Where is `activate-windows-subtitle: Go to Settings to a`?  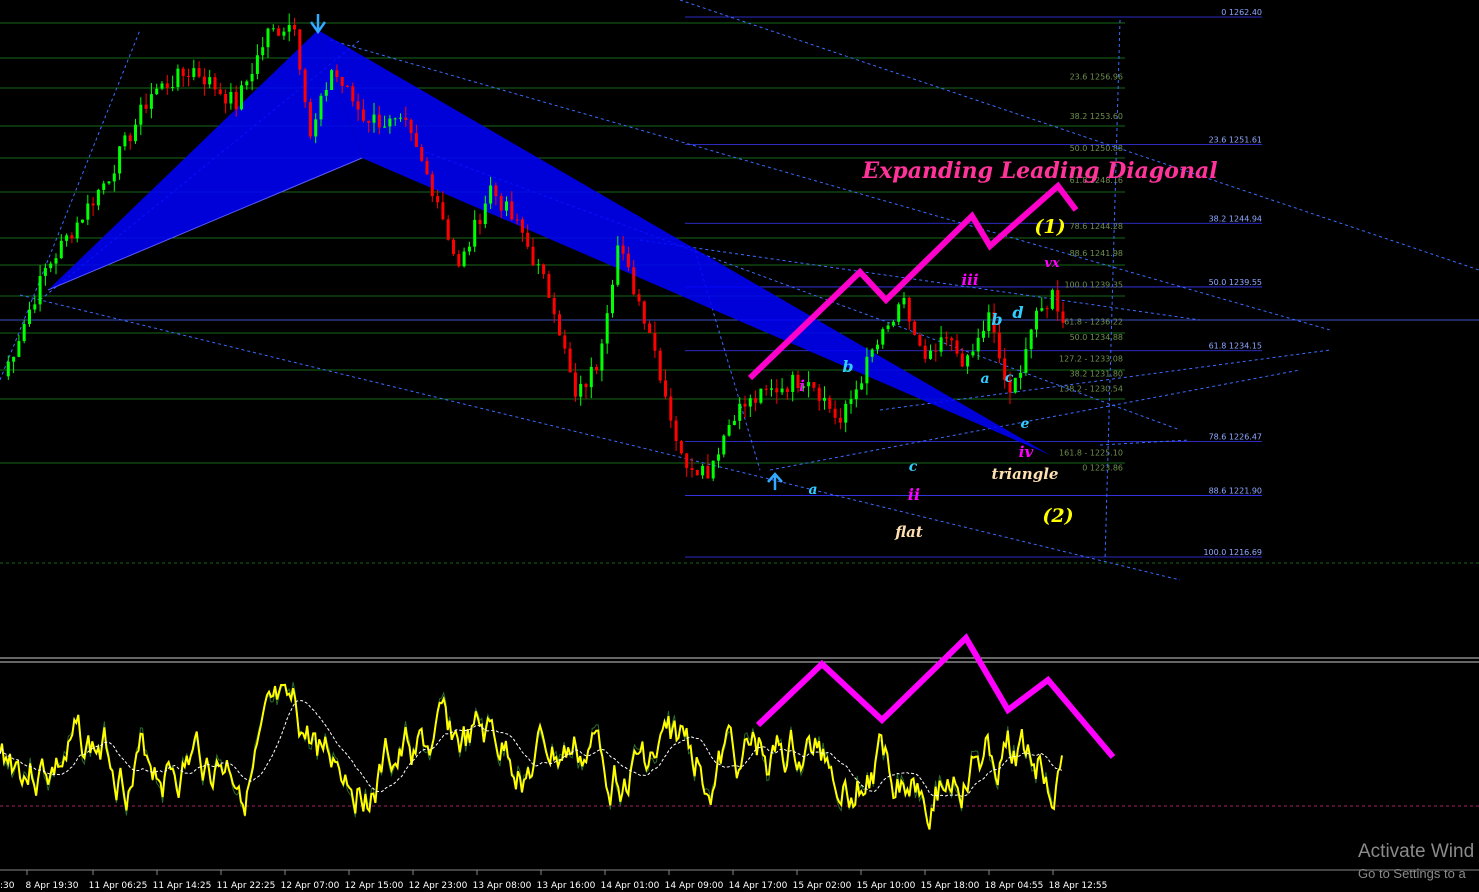 activate-windows-subtitle: Go to Settings to a is located at coordinates (1412, 873).